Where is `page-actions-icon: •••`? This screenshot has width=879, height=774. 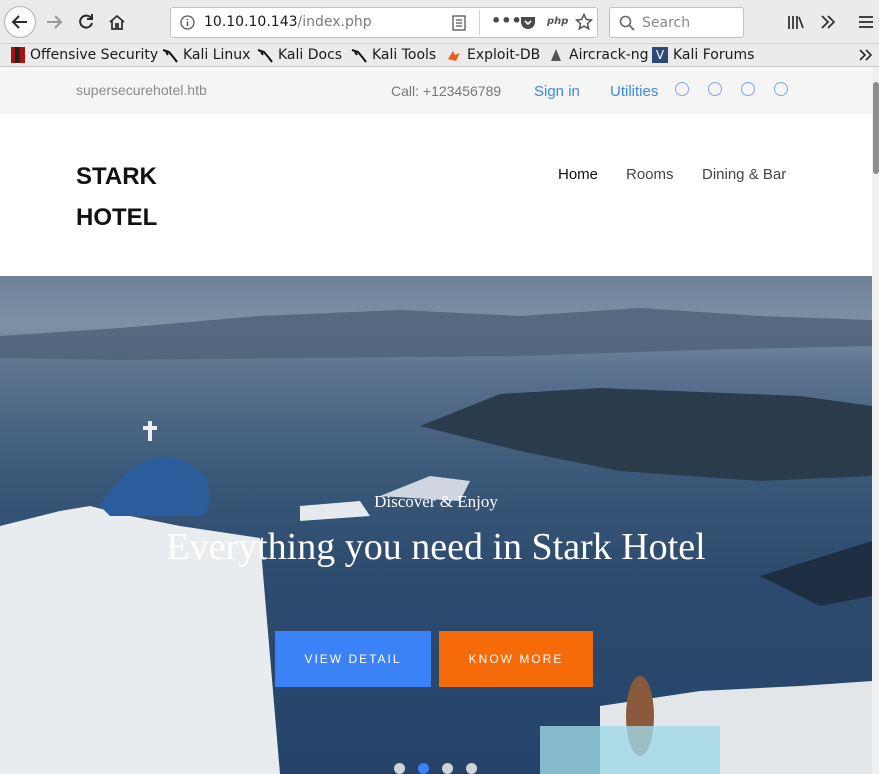 page-actions-icon: ••• is located at coordinates (506, 20).